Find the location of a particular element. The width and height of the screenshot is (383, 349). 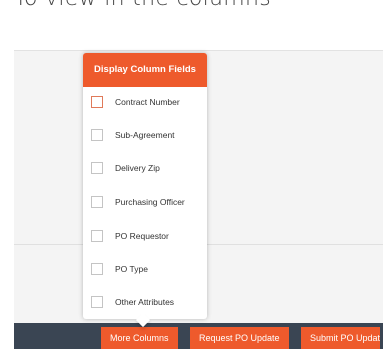

field-other-attributes: Other Attributes is located at coordinates (132, 302).